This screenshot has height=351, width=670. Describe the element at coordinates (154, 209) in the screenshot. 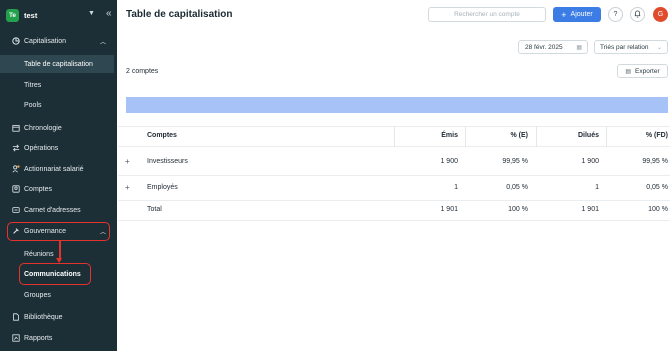

I see `total-label: Total` at that location.